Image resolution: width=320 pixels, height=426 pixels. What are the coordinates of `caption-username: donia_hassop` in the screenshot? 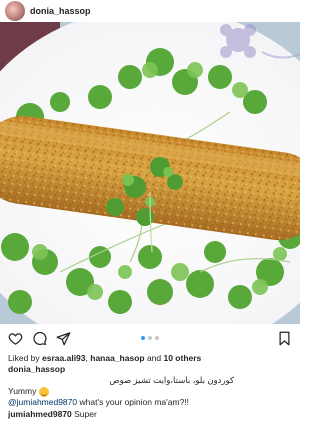 It's located at (36, 369).